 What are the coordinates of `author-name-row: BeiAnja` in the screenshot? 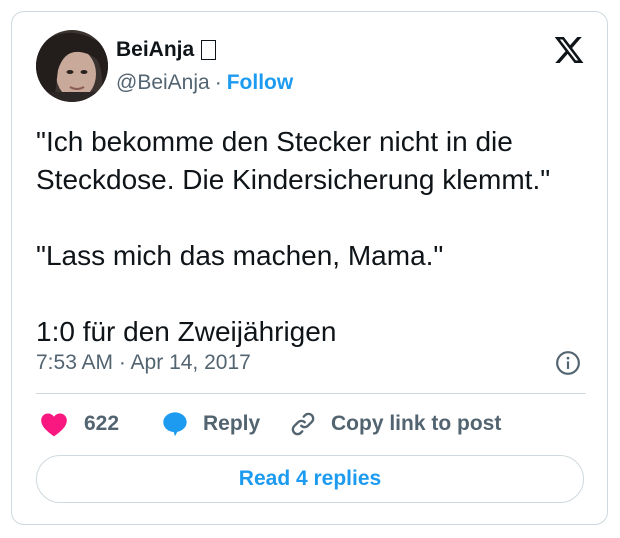 It's located at (166, 50).